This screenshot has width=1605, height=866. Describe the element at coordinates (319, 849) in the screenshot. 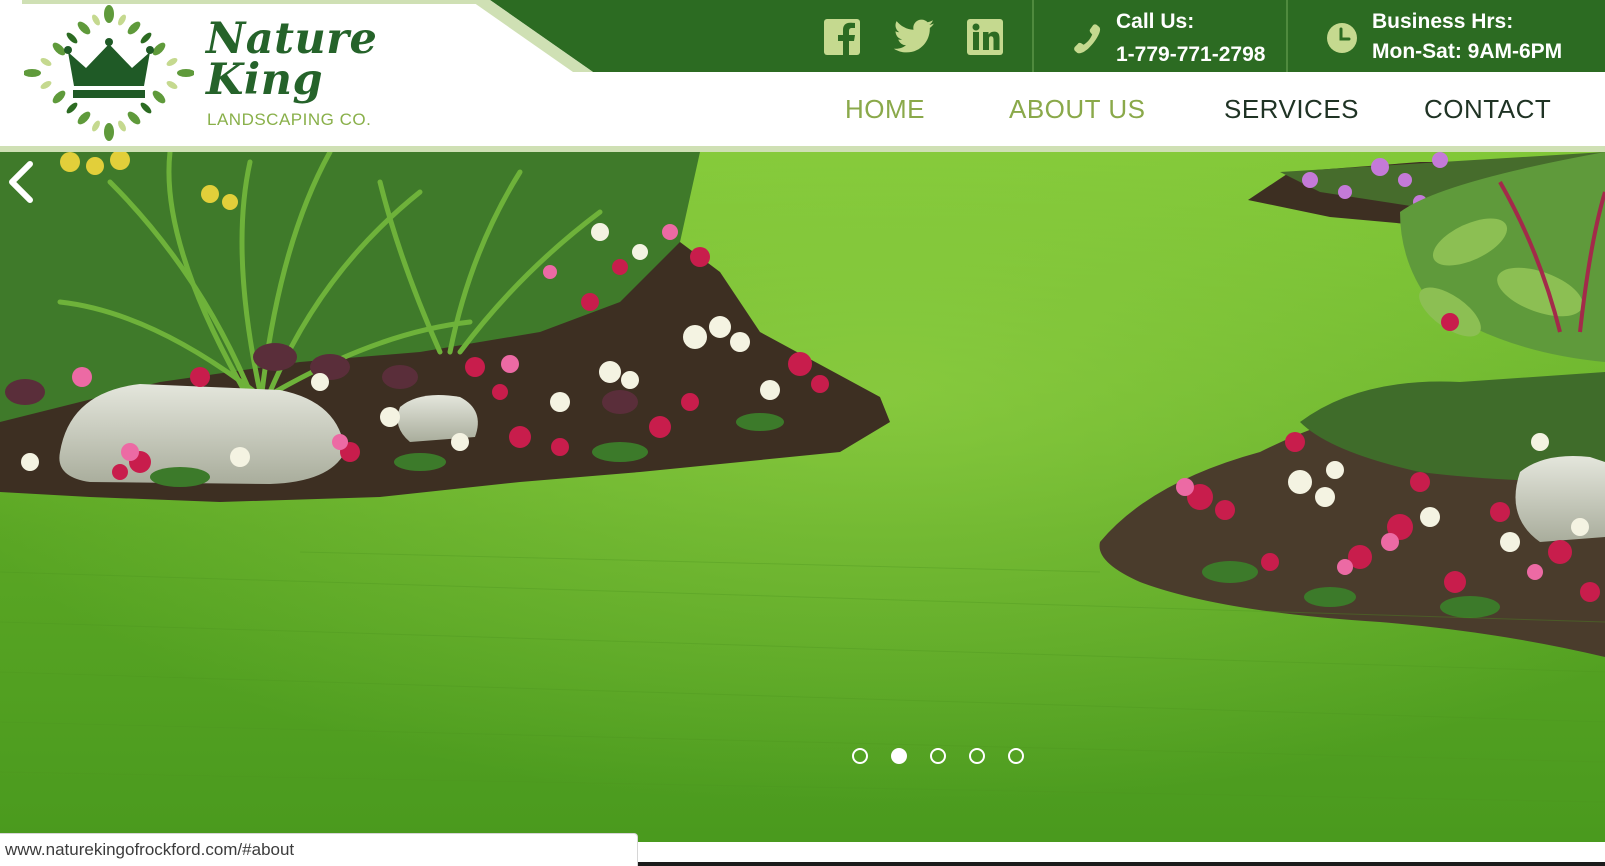

I see `browser-status-bar: www.naturekingofrockford.com/#about` at that location.